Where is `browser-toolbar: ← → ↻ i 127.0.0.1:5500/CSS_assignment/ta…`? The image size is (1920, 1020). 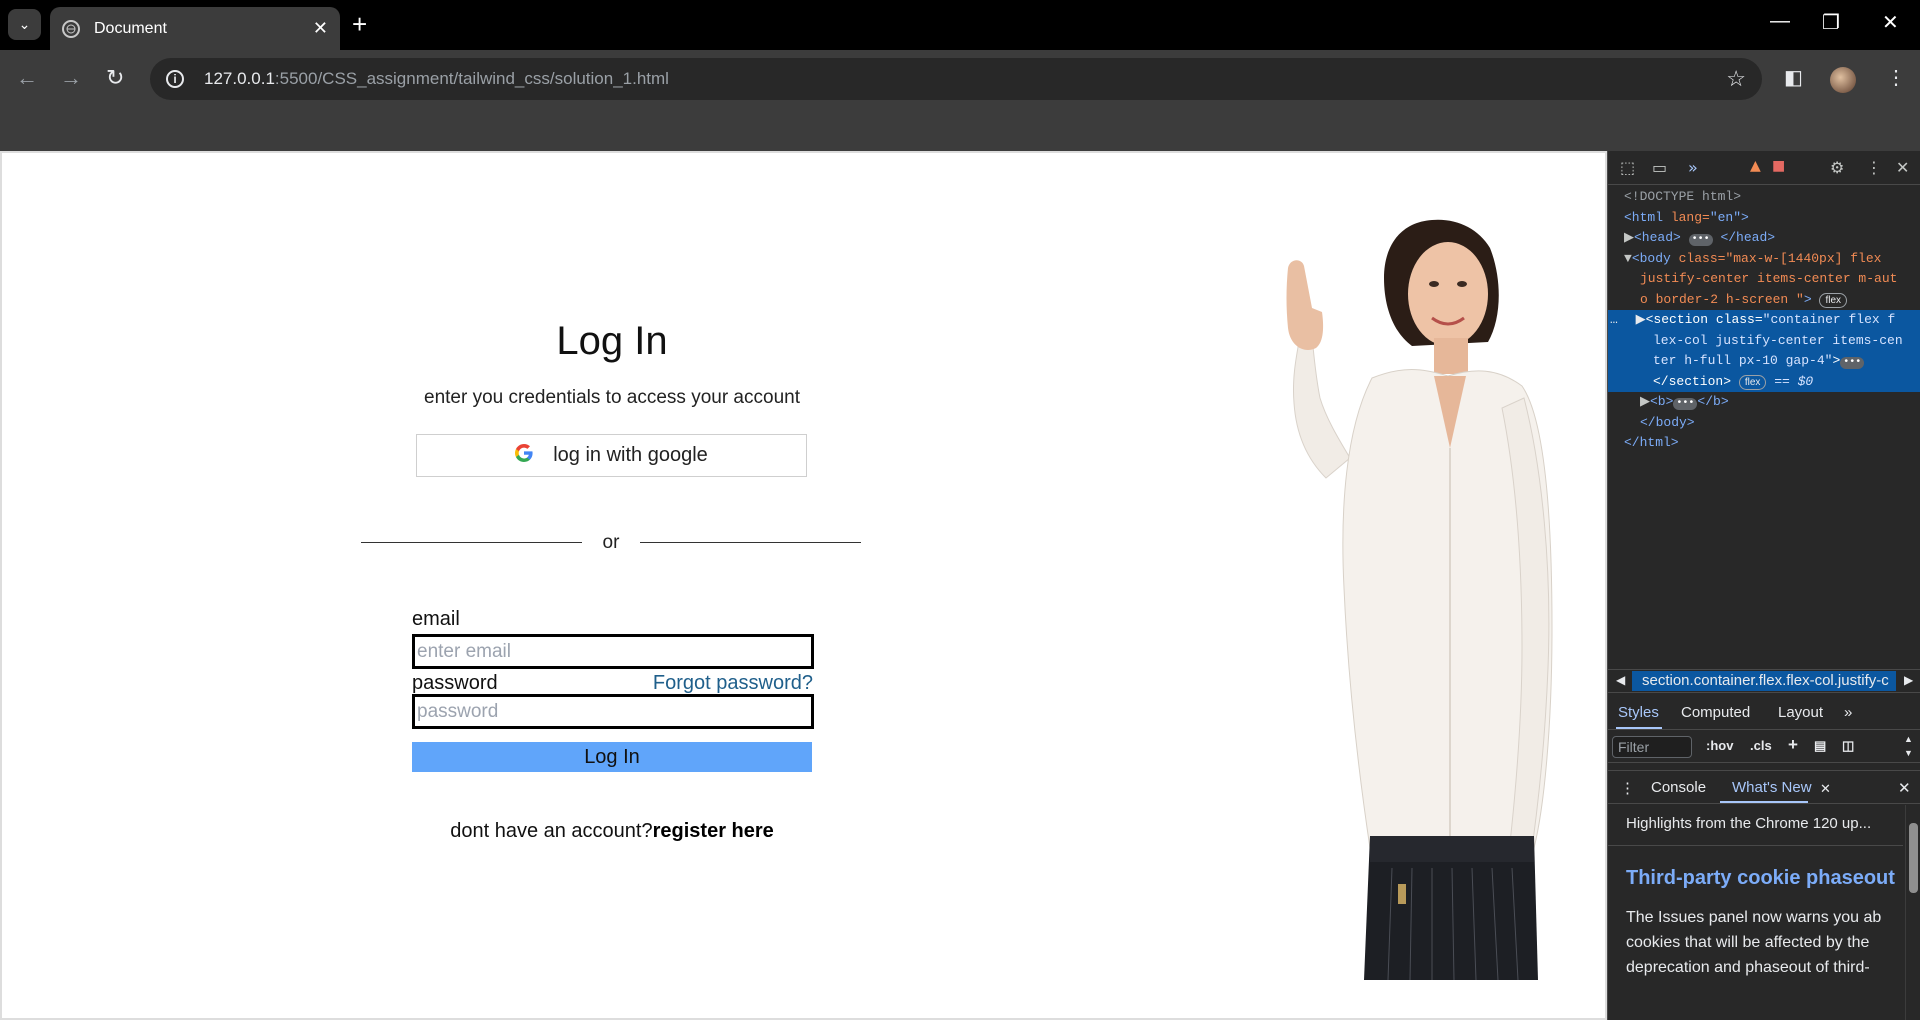
browser-toolbar: ← → ↻ i 127.0.0.1:5500/CSS_assignment/ta… is located at coordinates (960, 79).